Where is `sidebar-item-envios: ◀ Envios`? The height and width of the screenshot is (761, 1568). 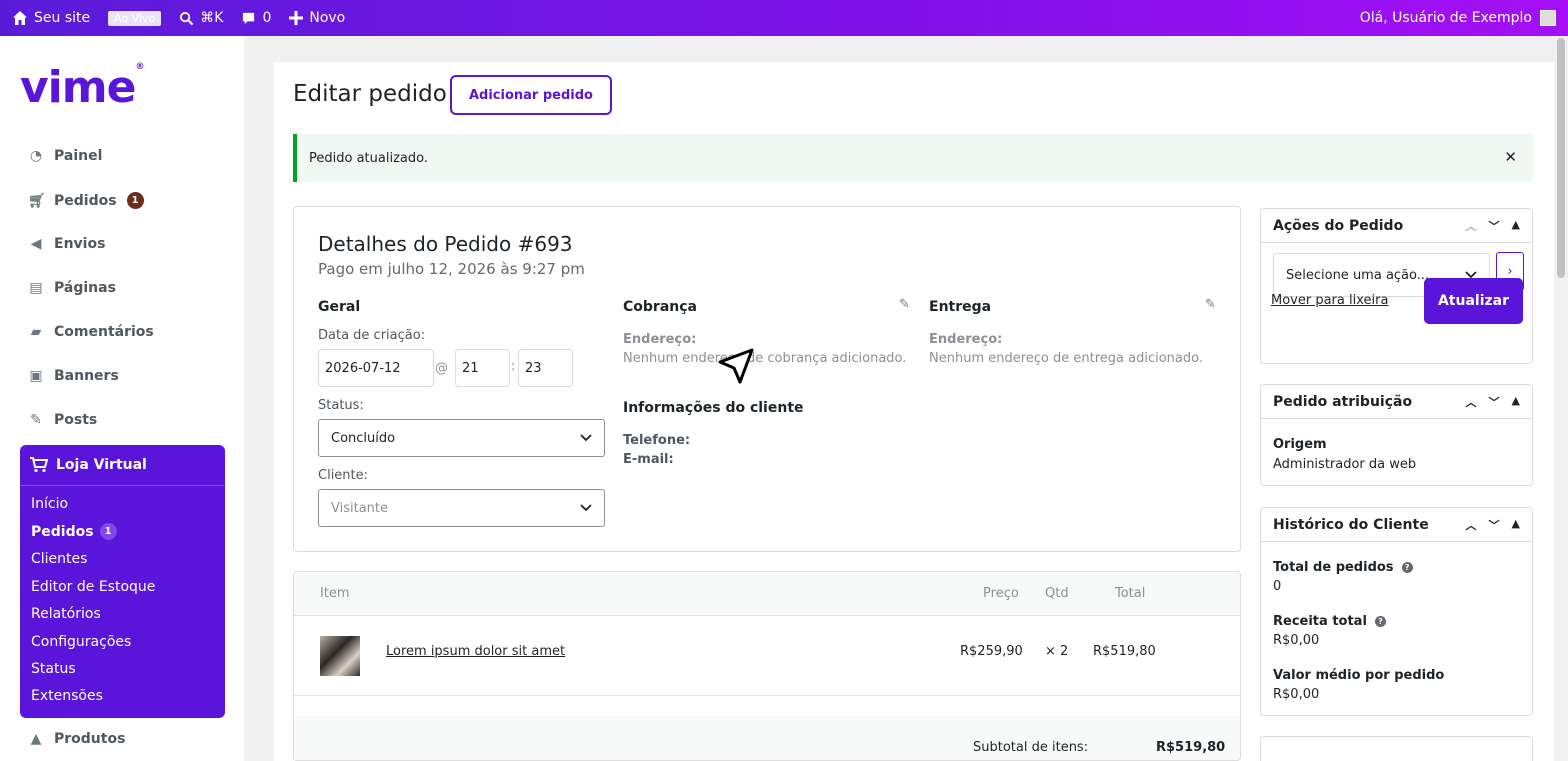
sidebar-item-envios: ◀ Envios is located at coordinates (67, 244).